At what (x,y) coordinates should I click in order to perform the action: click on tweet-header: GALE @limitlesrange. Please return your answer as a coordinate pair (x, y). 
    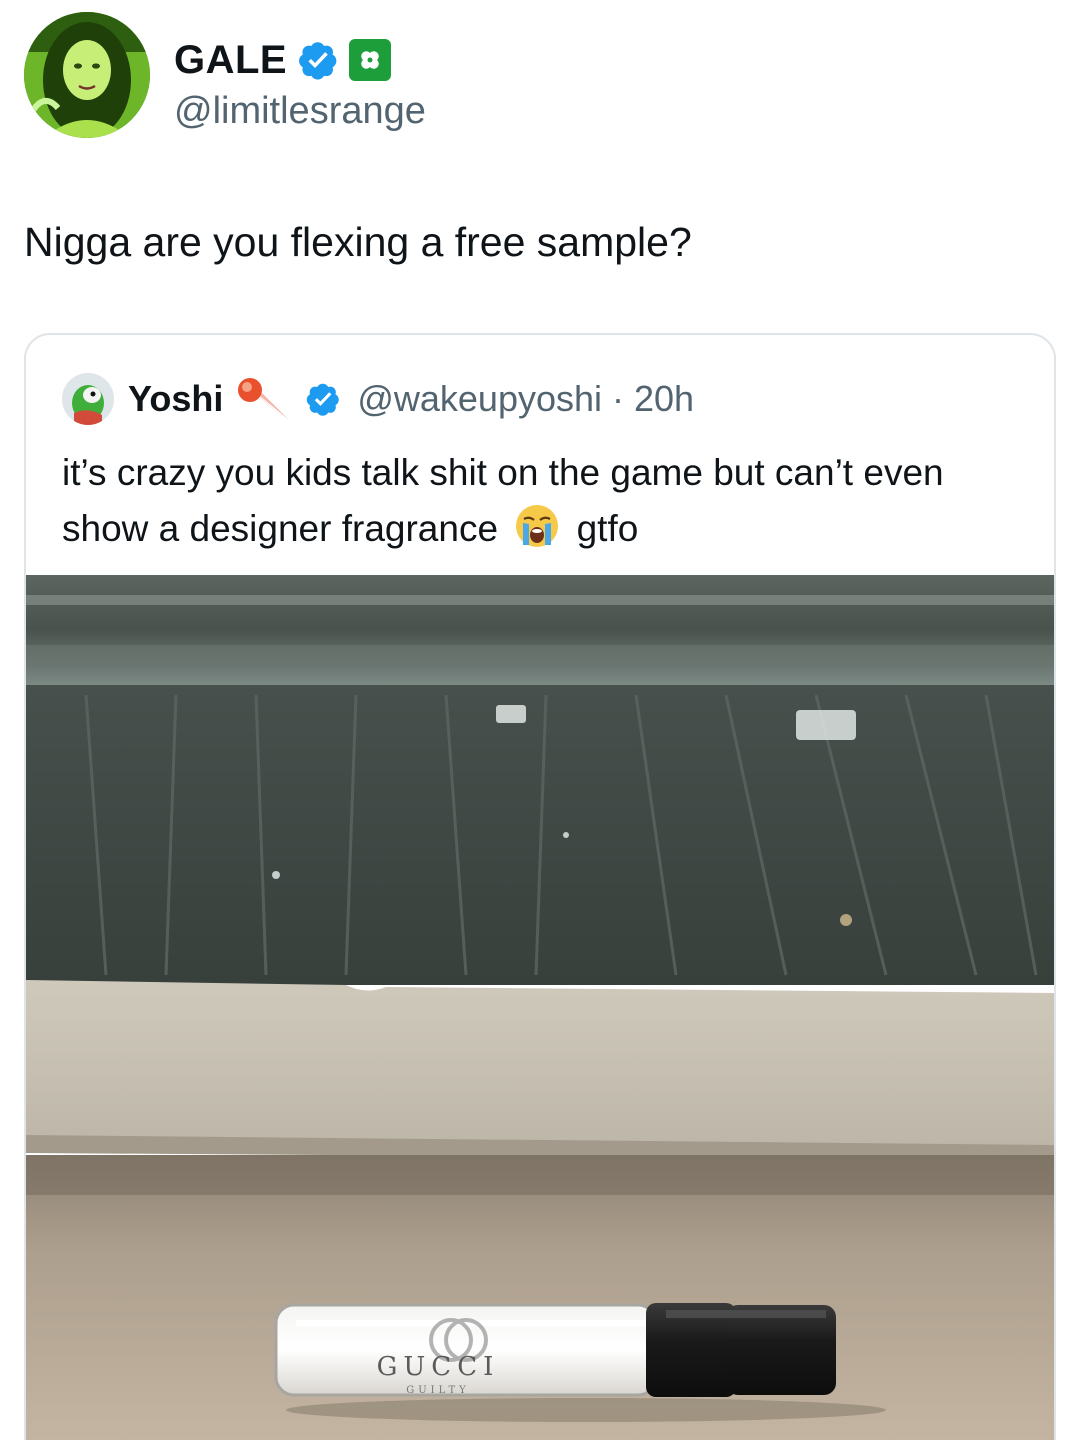
    Looking at the image, I should click on (540, 77).